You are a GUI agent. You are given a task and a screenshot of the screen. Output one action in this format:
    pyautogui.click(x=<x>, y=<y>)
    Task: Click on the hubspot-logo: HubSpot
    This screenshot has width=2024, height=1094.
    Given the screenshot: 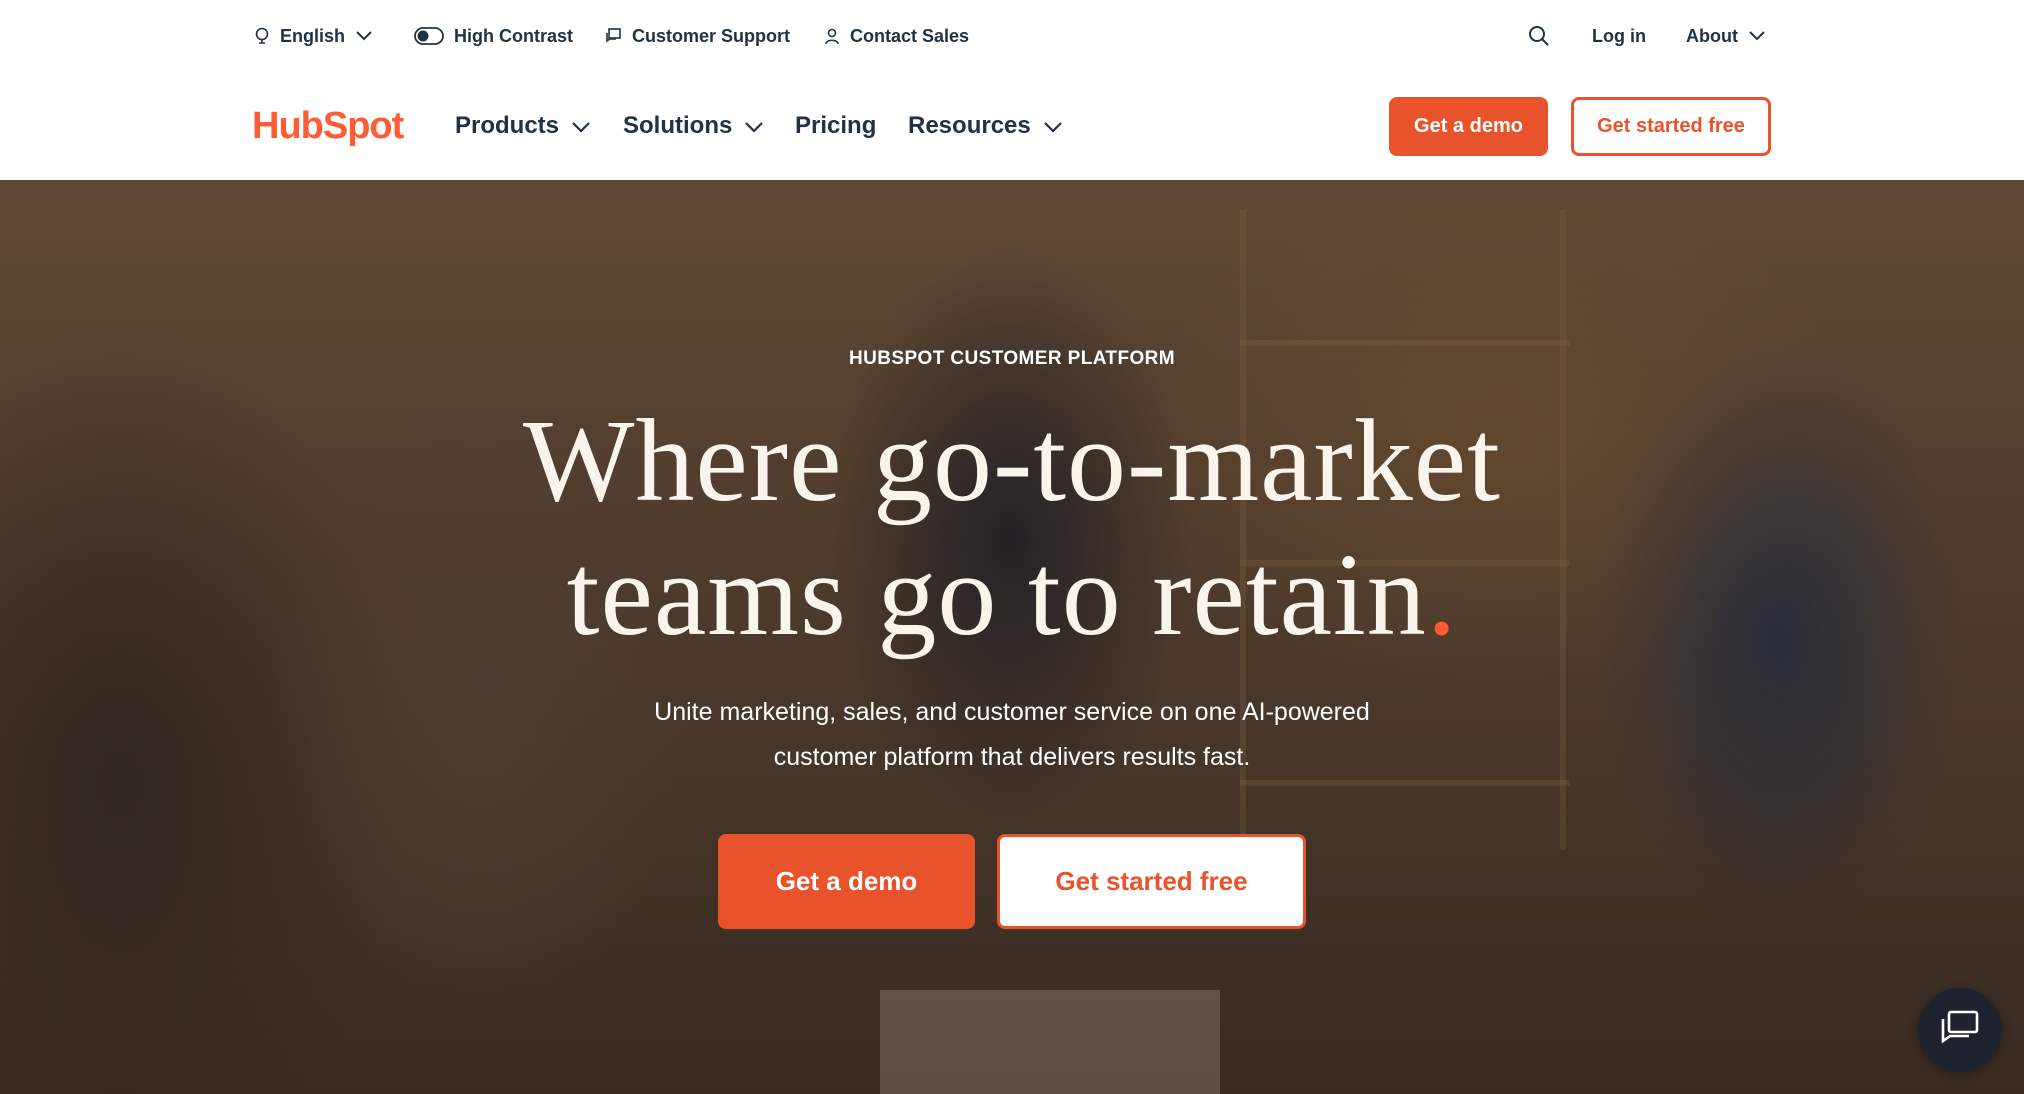 What is the action you would take?
    pyautogui.click(x=328, y=126)
    